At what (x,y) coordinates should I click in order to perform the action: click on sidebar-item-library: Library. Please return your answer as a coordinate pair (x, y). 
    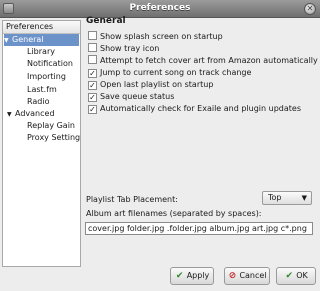
    Looking at the image, I should click on (41, 52).